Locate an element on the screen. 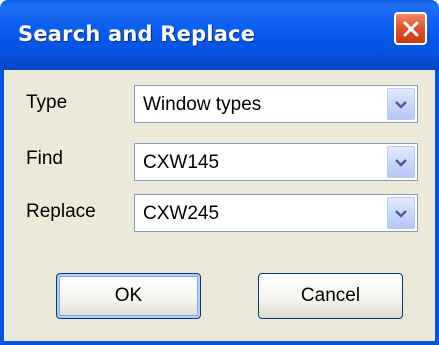 This screenshot has width=439, height=345. replace-combobox-value: CXW245 is located at coordinates (181, 214).